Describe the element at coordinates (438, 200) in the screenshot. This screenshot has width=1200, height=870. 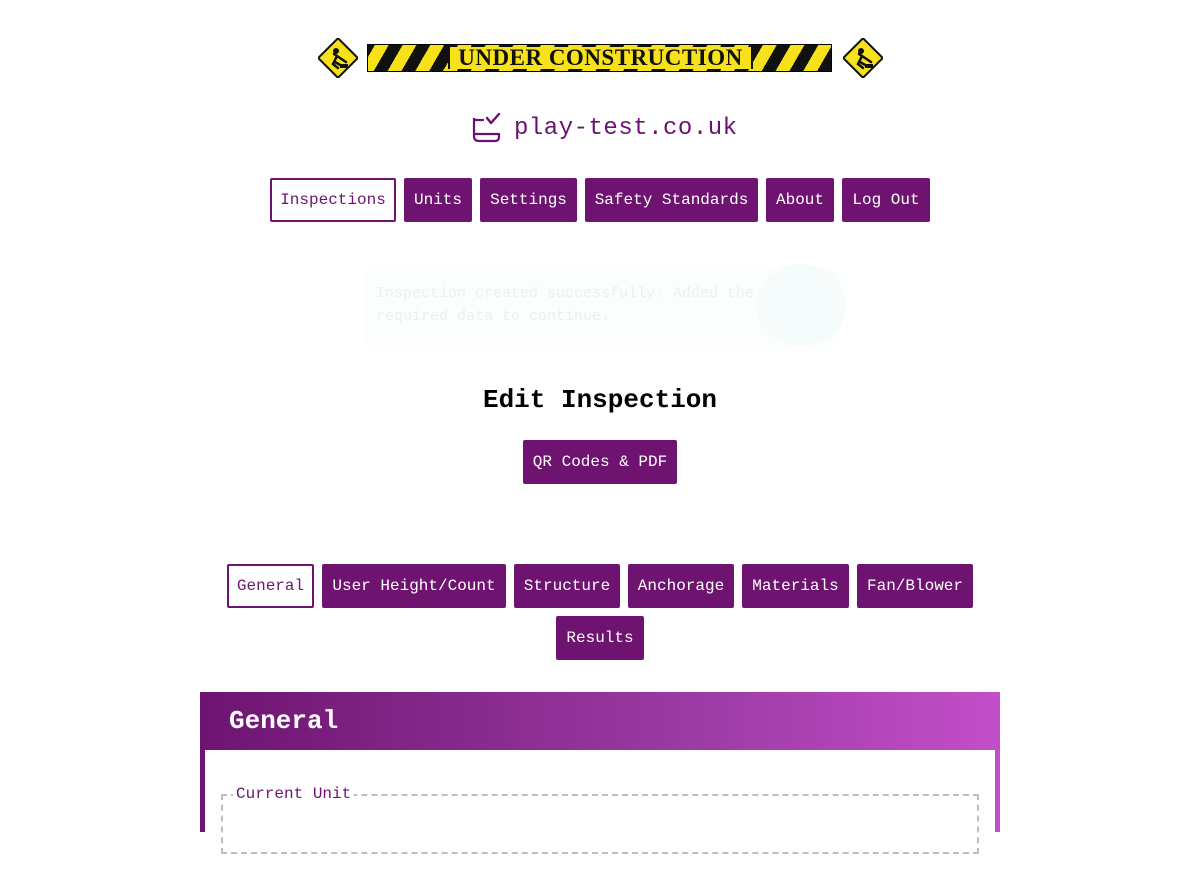
I see `nav-units: Units` at that location.